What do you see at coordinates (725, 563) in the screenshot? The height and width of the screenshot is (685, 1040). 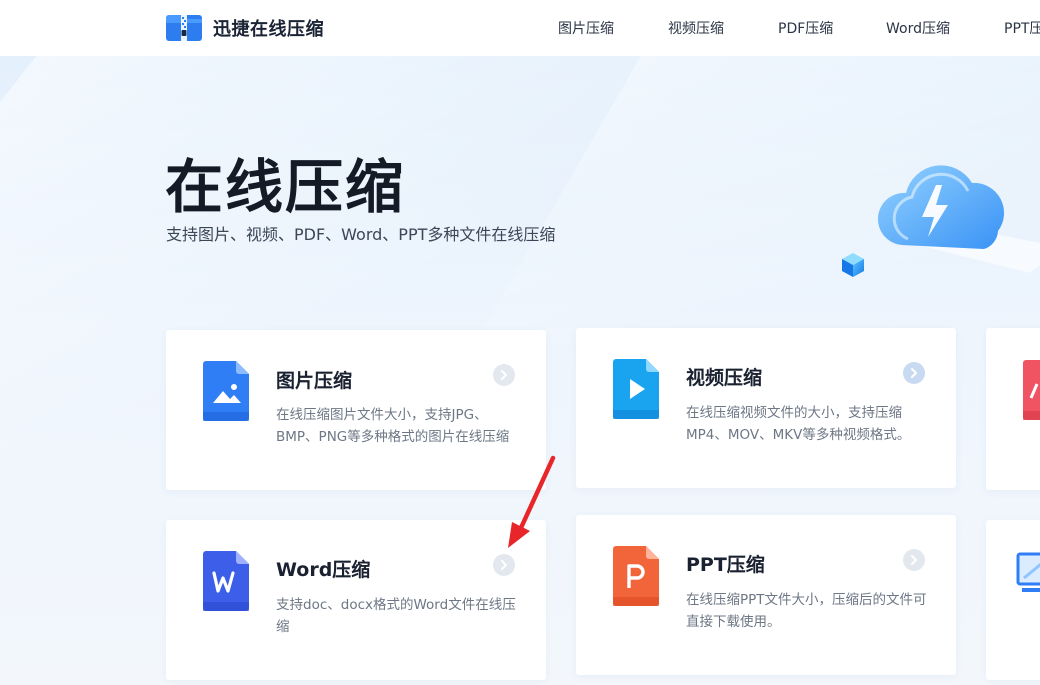 I see `card-title: PPT压缩` at bounding box center [725, 563].